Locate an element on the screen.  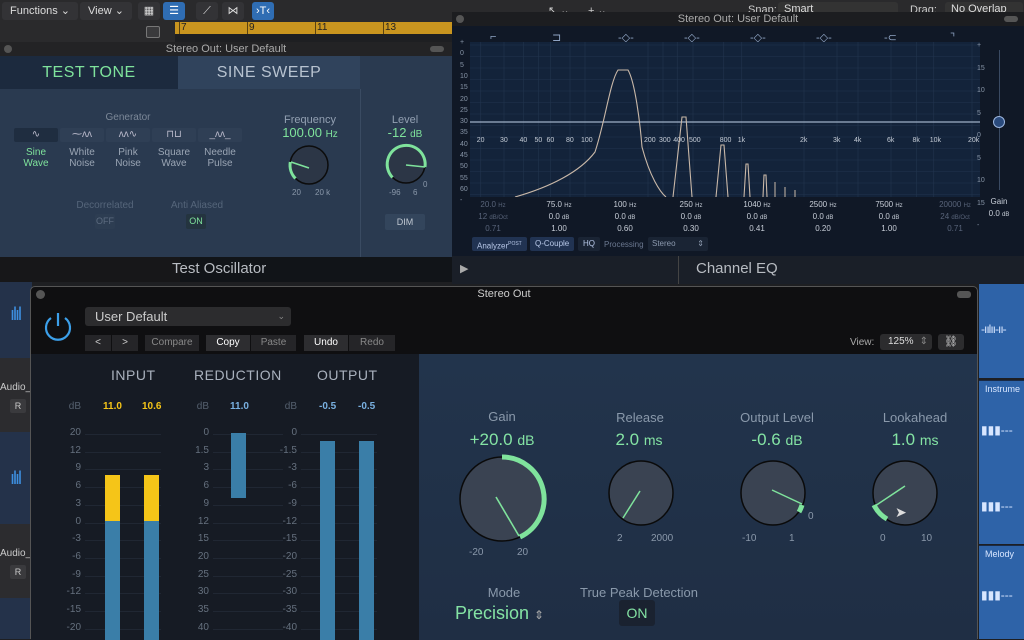
redo-button: Redo is located at coordinates (372, 343).